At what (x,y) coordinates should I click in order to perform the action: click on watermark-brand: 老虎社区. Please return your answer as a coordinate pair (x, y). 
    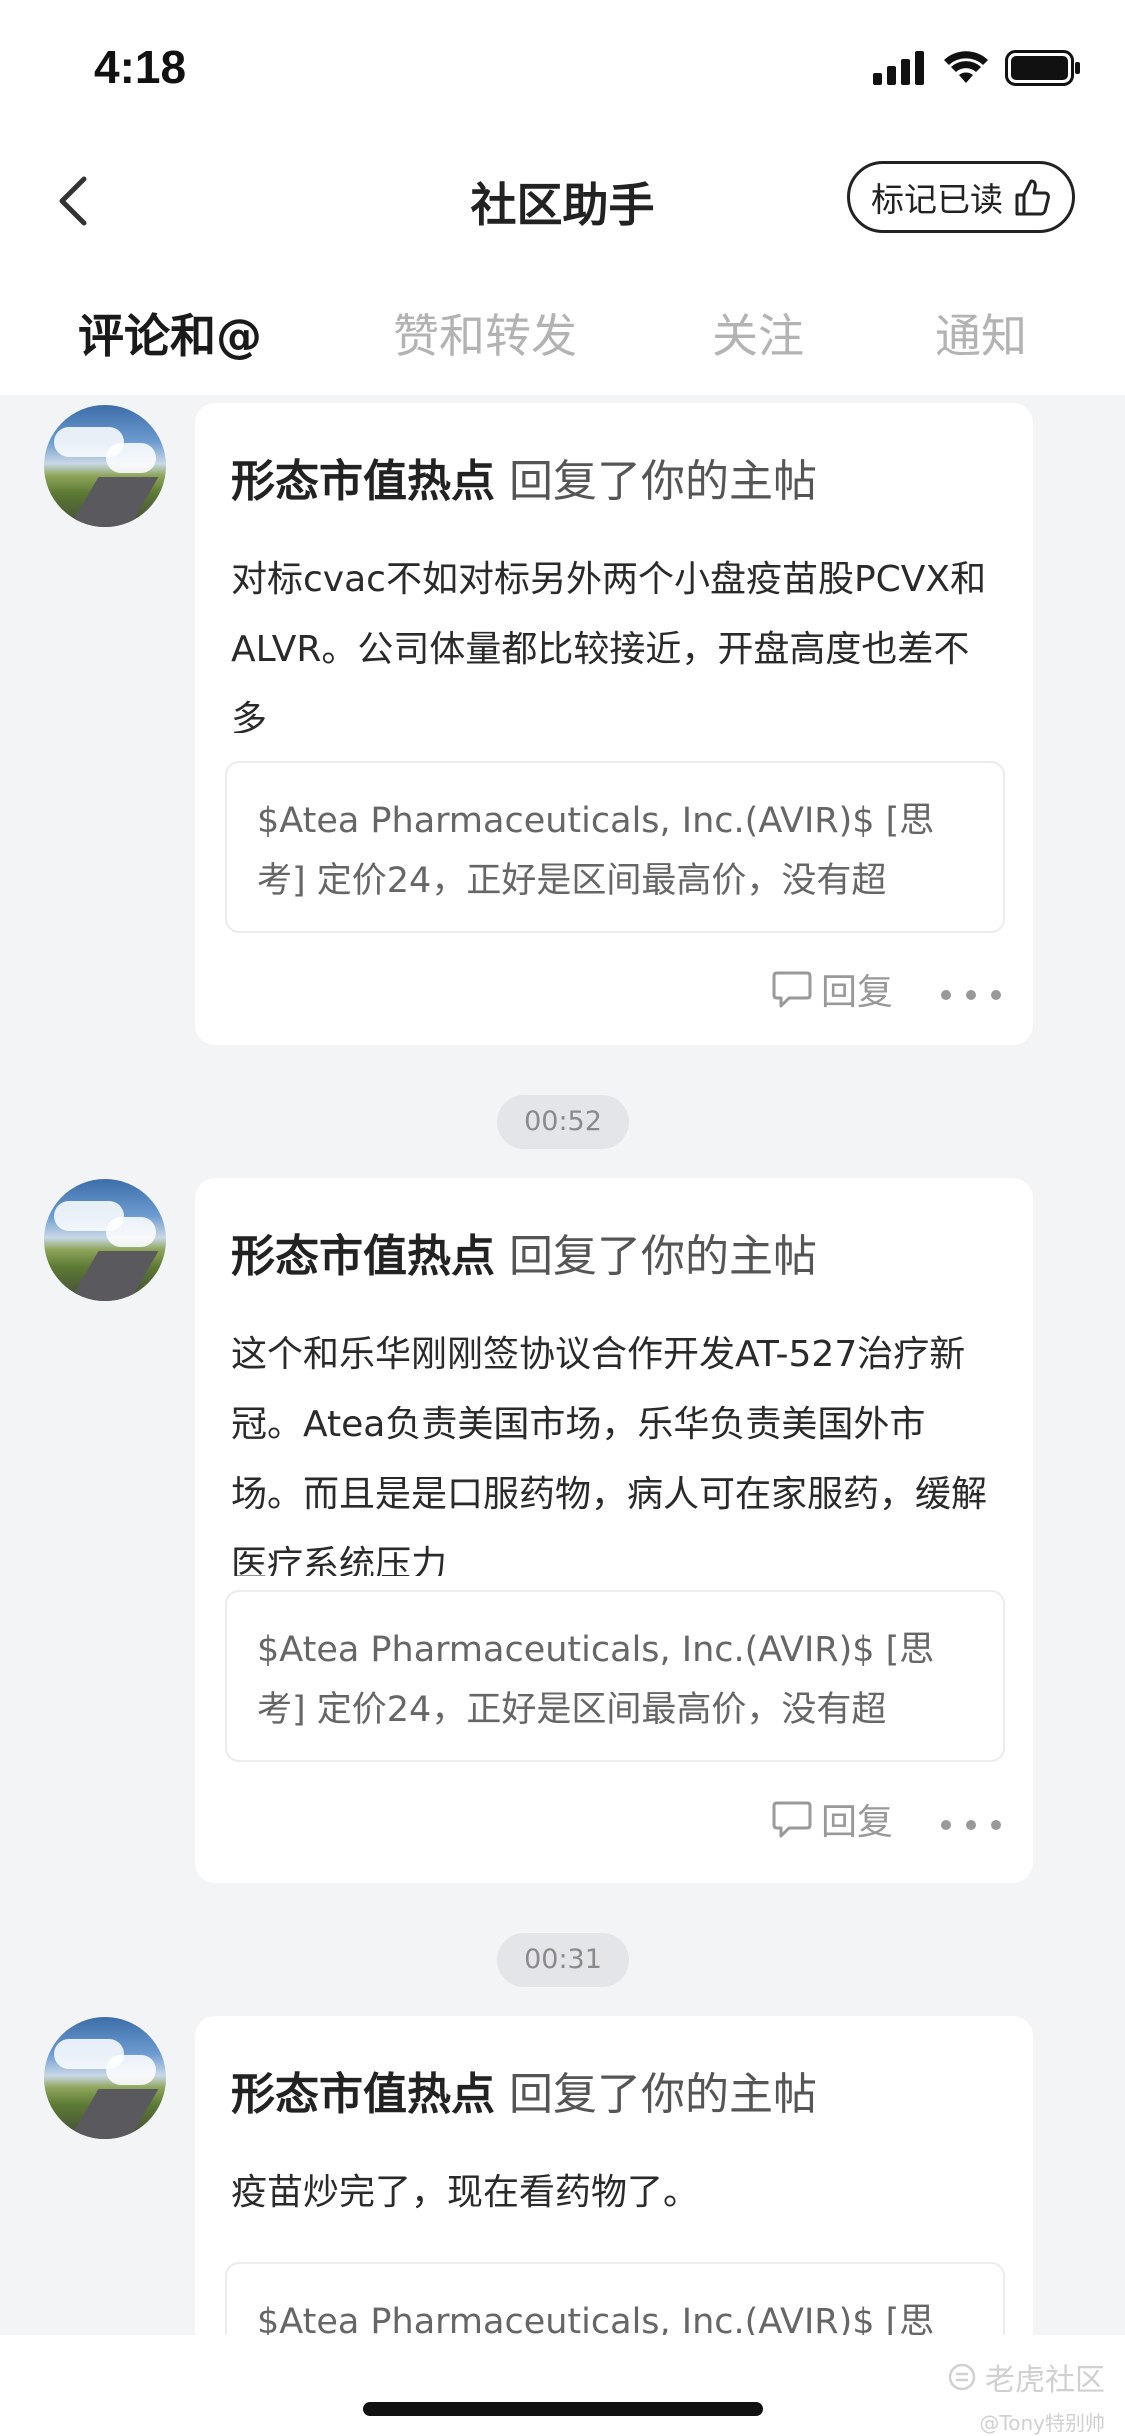
    Looking at the image, I should click on (1045, 2380).